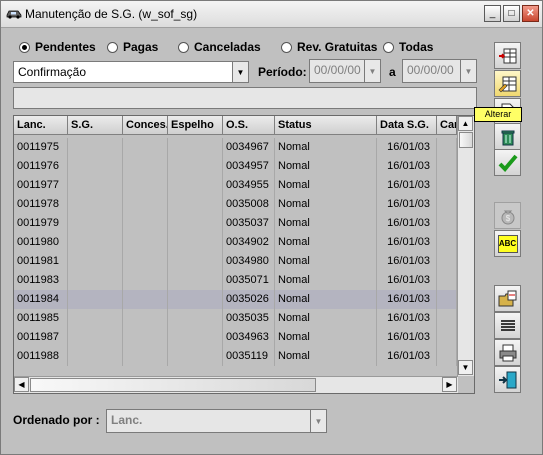 This screenshot has height=455, width=543. Describe the element at coordinates (507, 162) in the screenshot. I see `confirm-button` at that location.